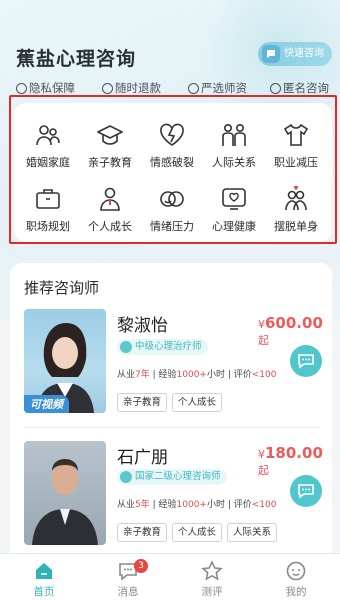  What do you see at coordinates (65, 493) in the screenshot?
I see `counselor-photo` at bounding box center [65, 493].